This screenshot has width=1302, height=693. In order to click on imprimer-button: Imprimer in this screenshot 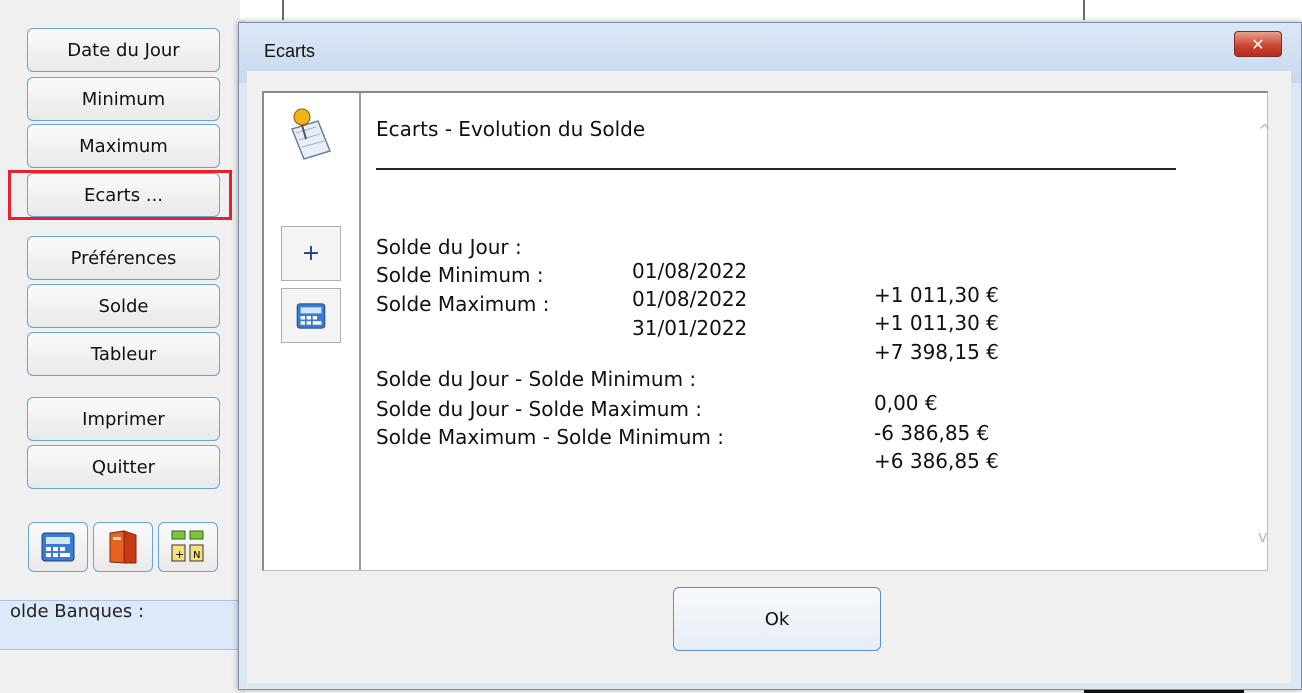, I will do `click(123, 419)`.